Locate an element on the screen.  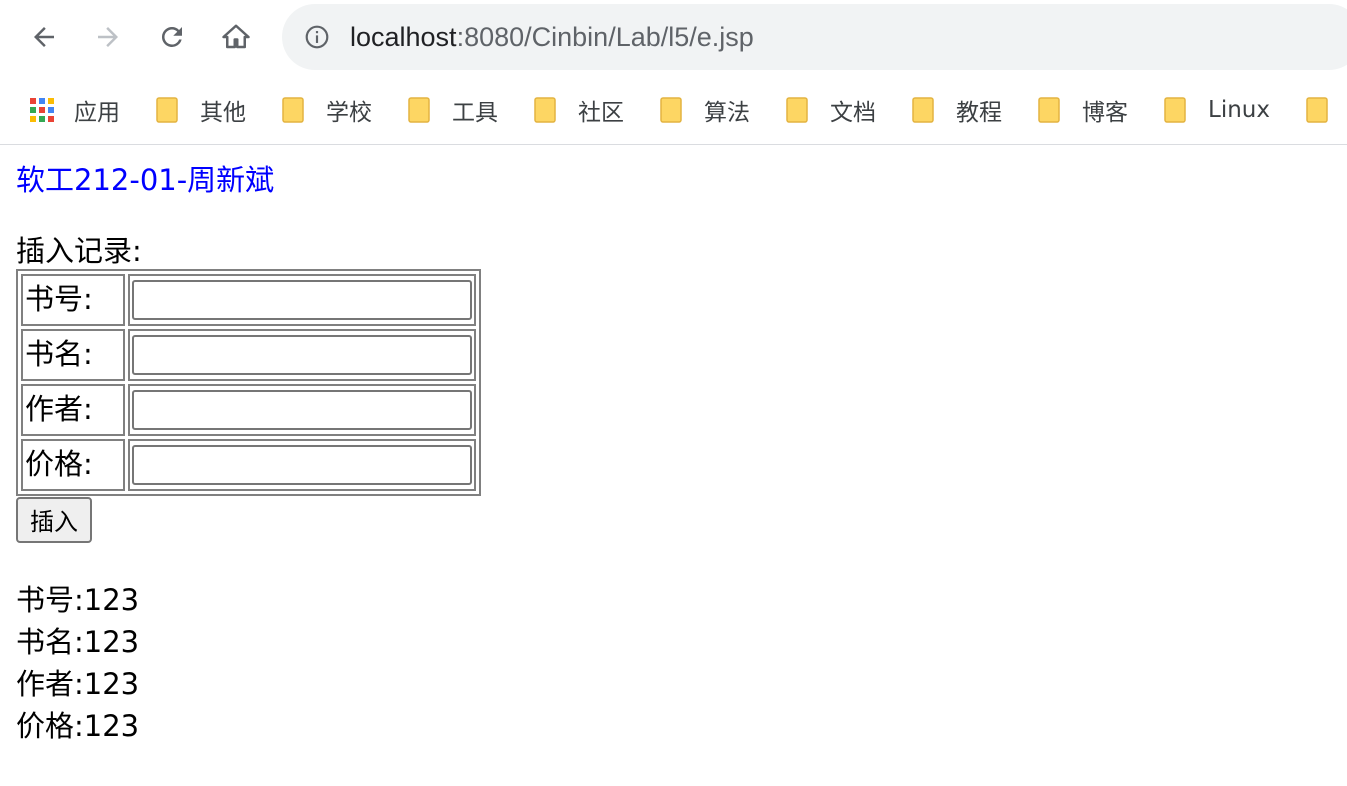
insert-button: 插入 is located at coordinates (54, 519).